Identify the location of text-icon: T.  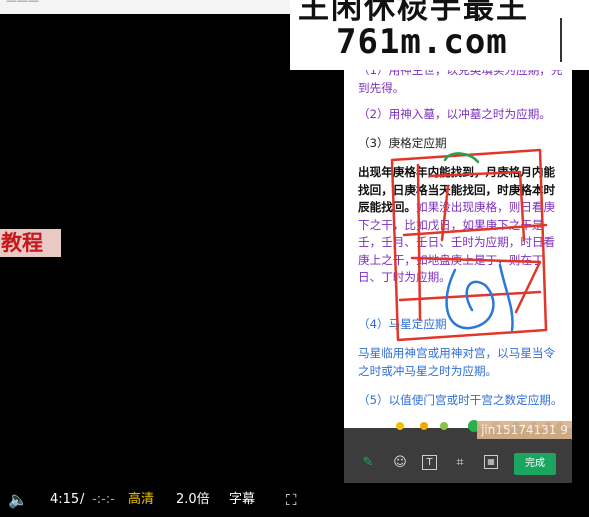
(429, 462).